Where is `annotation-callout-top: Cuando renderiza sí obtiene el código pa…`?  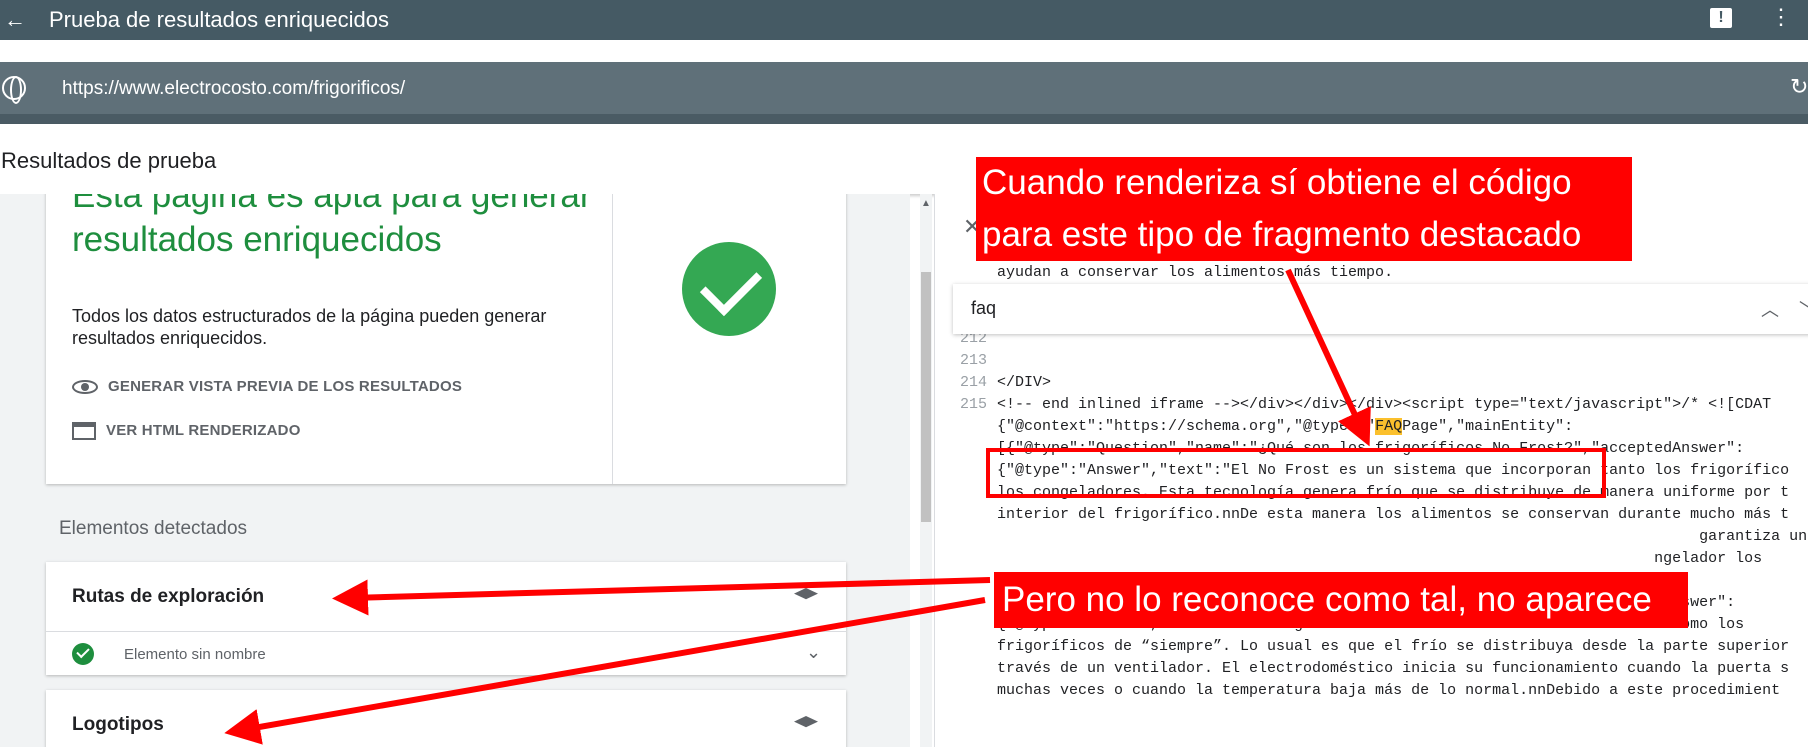
annotation-callout-top: Cuando renderiza sí obtiene el código pa… is located at coordinates (1304, 209).